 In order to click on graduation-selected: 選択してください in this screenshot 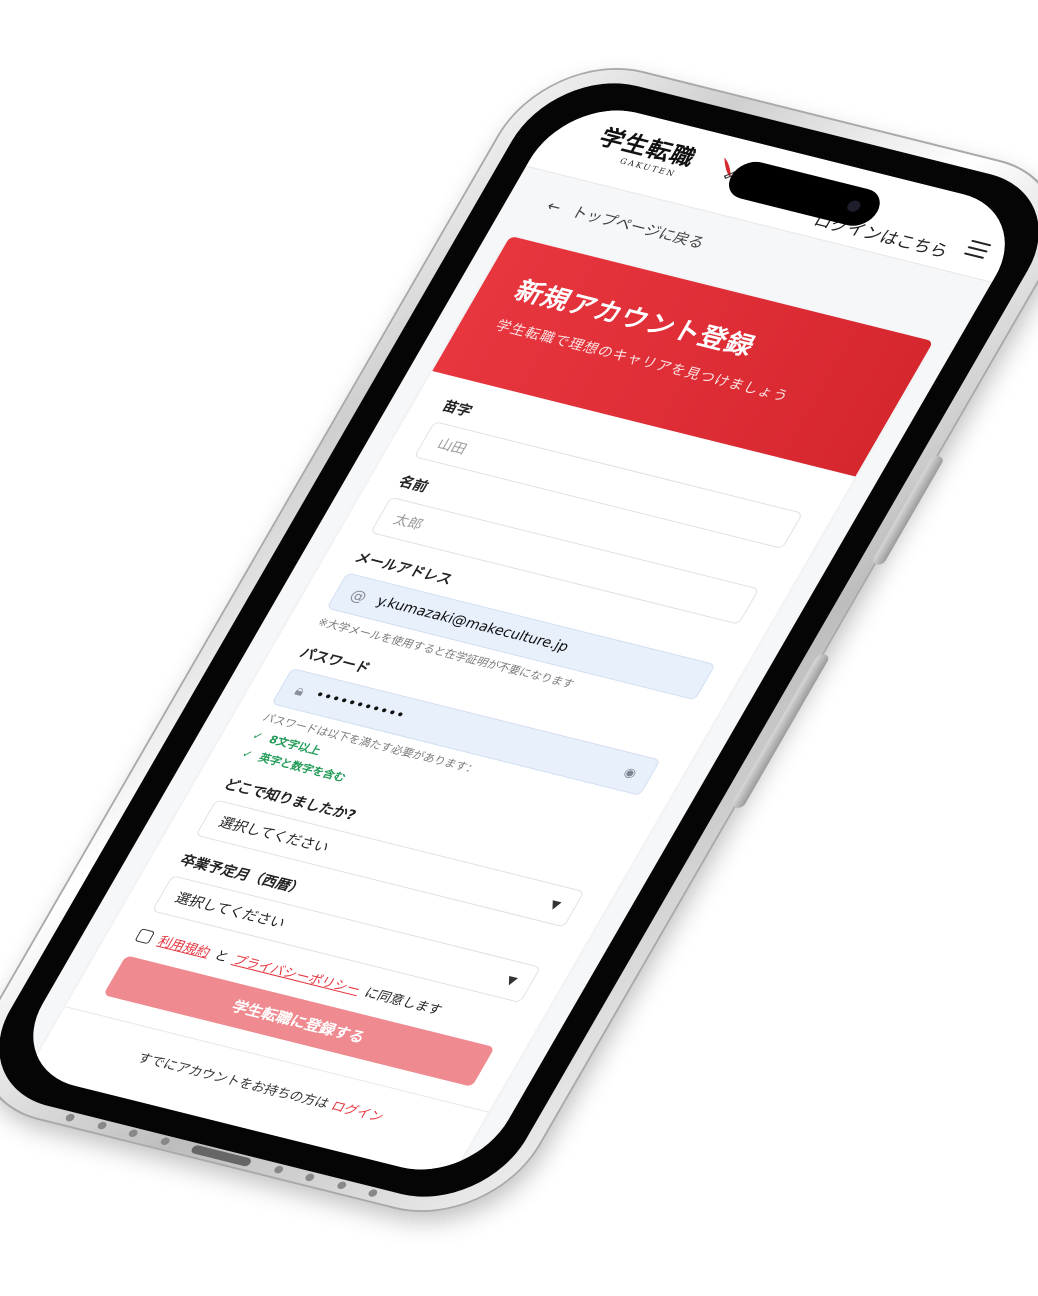, I will do `click(230, 911)`.